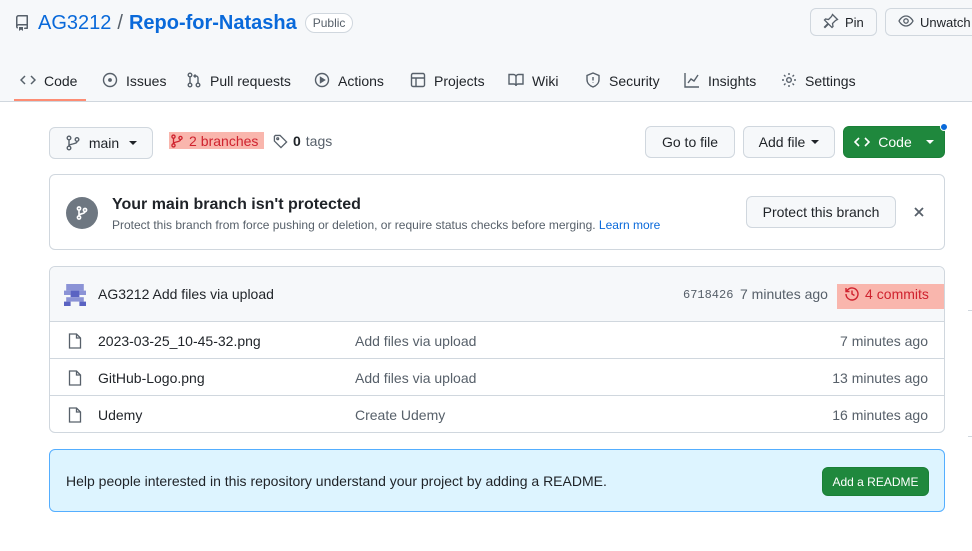 The image size is (972, 551). I want to click on branch-select-button: main, so click(101, 143).